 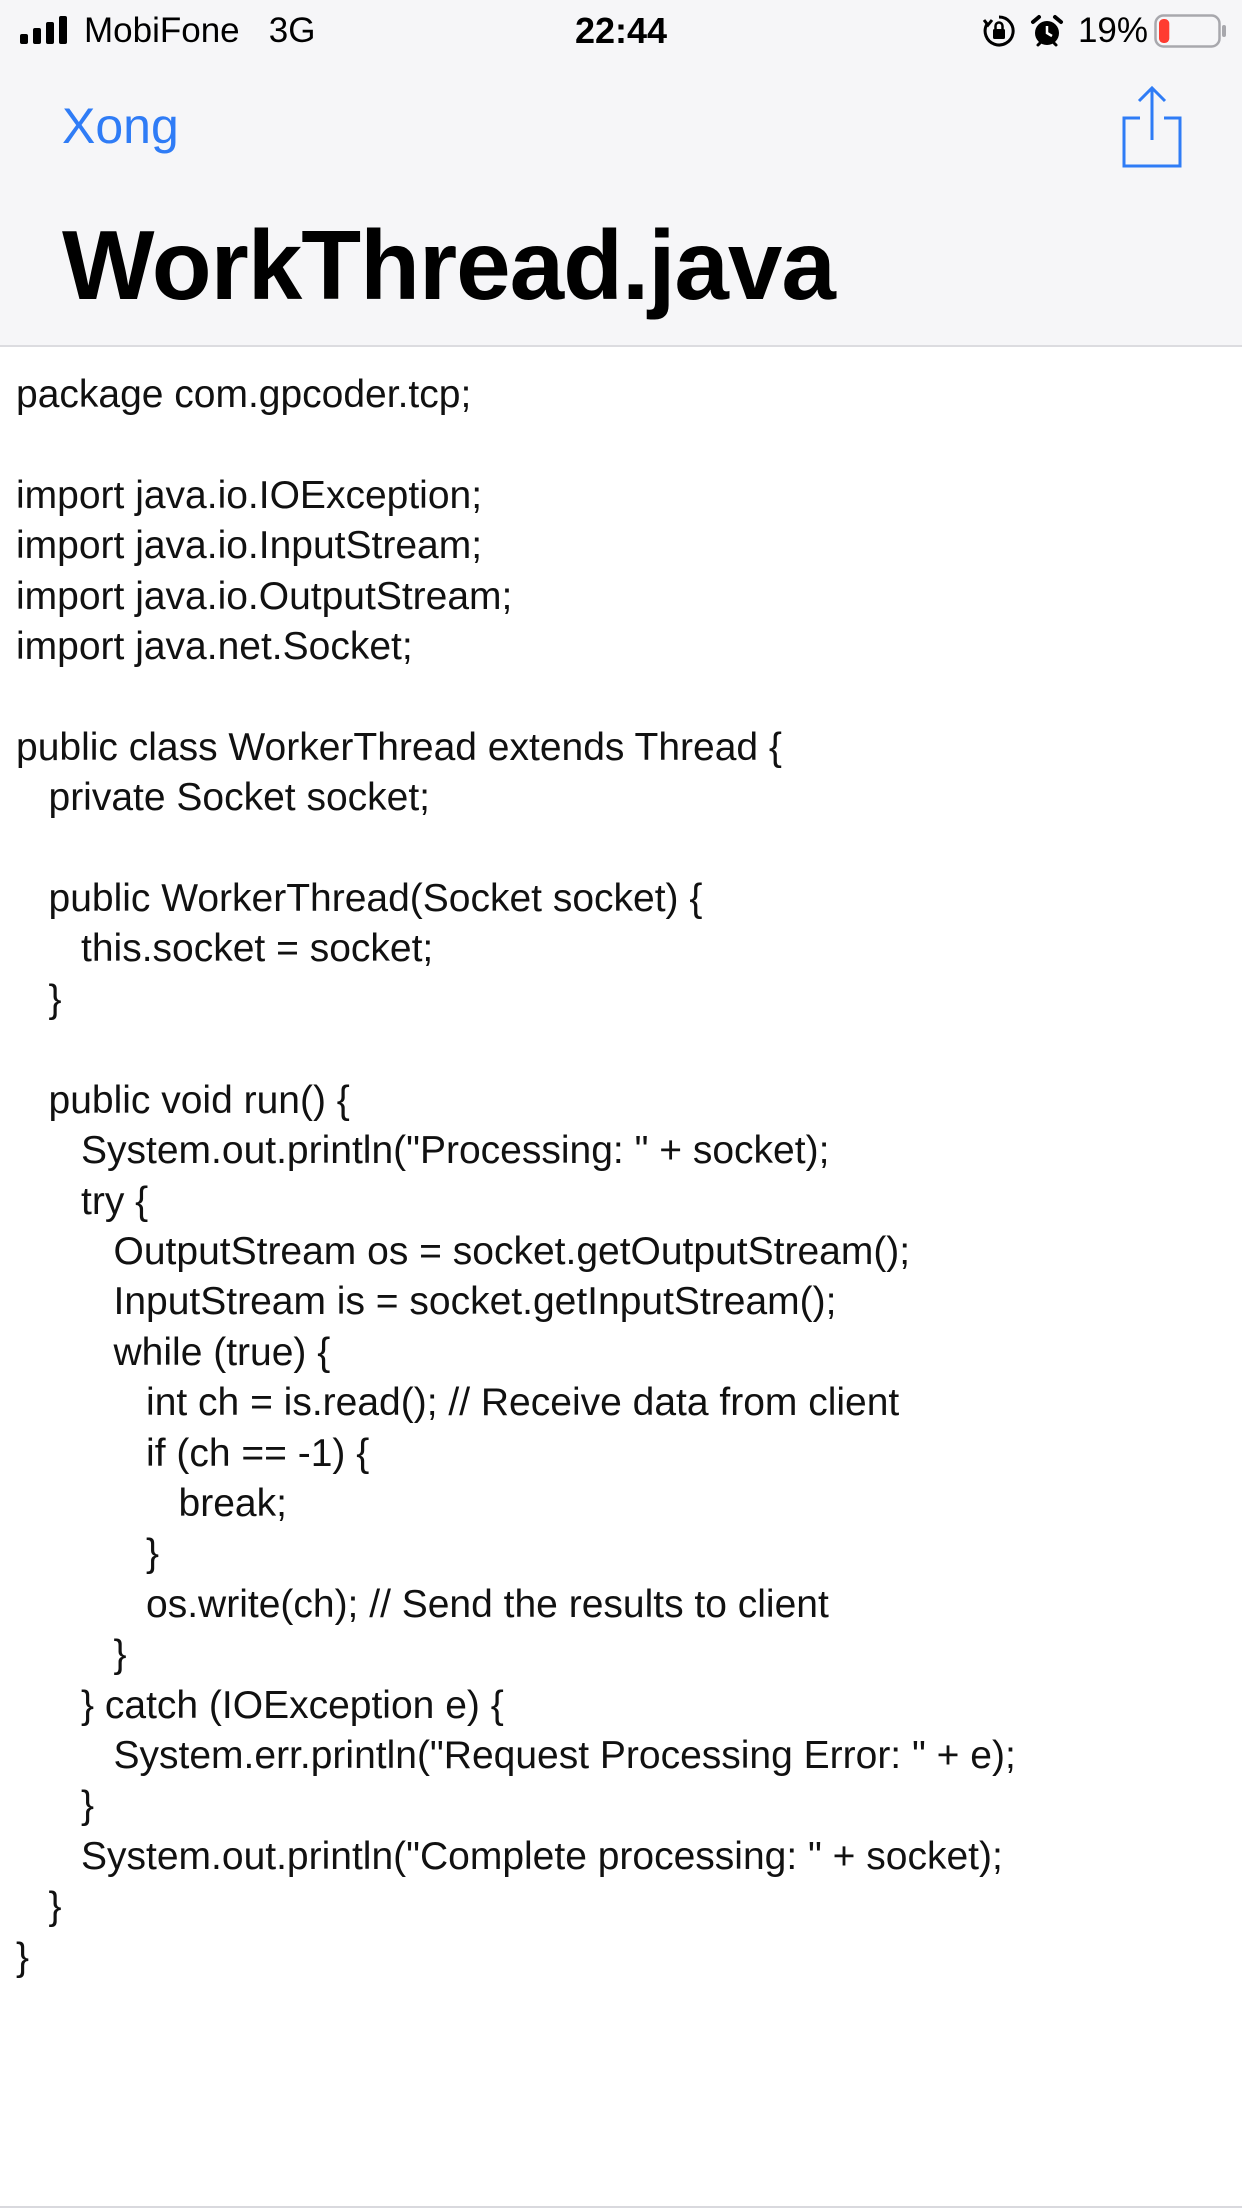 I want to click on battery-percent: 19%, so click(x=1112, y=30).